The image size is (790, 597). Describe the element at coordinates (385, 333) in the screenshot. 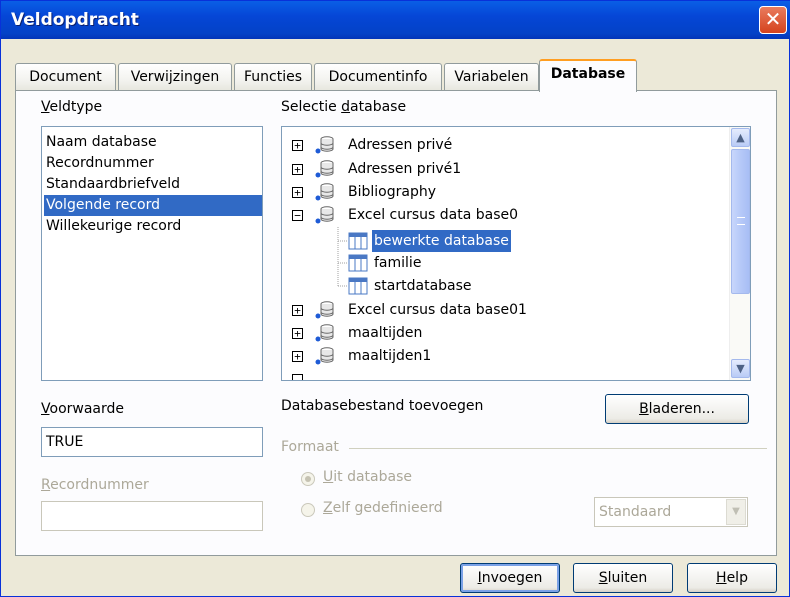

I see `tree-node: maaltijden` at that location.